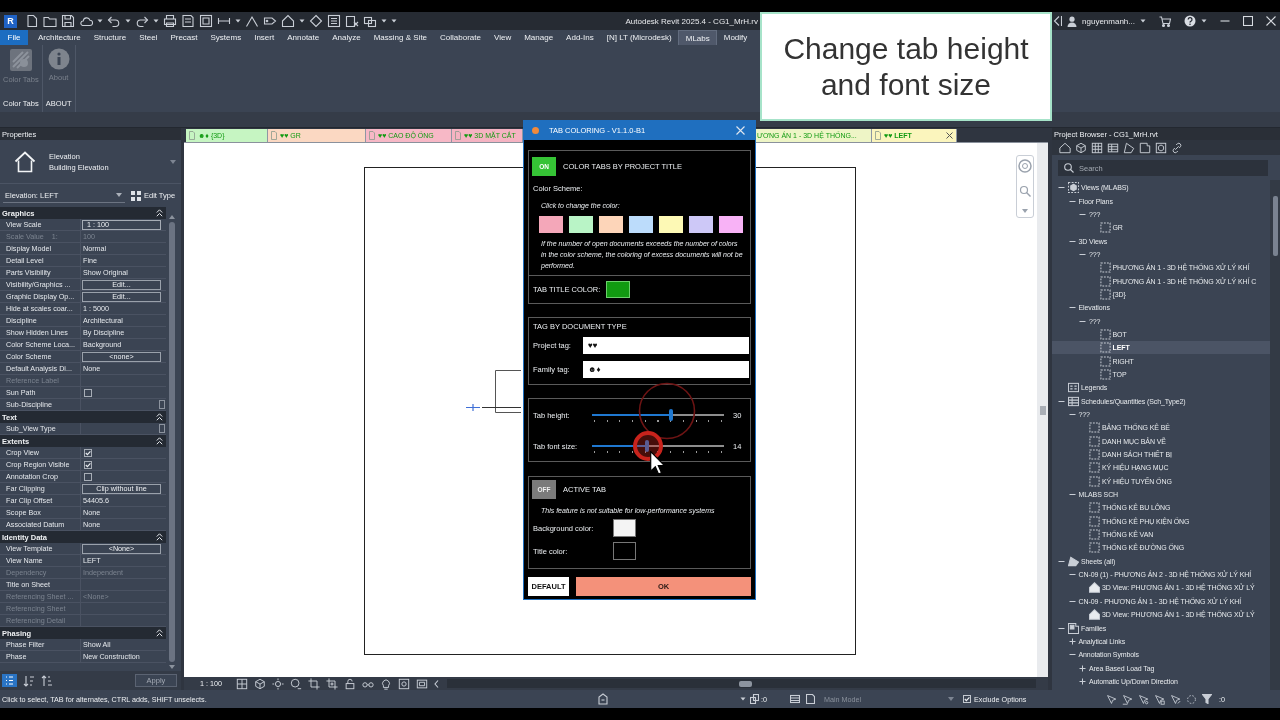 The image size is (1280, 720). Describe the element at coordinates (691, 21) in the screenshot. I see `window-title: Autodesk Revit 2025.4 - CG1_MrH.rv` at that location.